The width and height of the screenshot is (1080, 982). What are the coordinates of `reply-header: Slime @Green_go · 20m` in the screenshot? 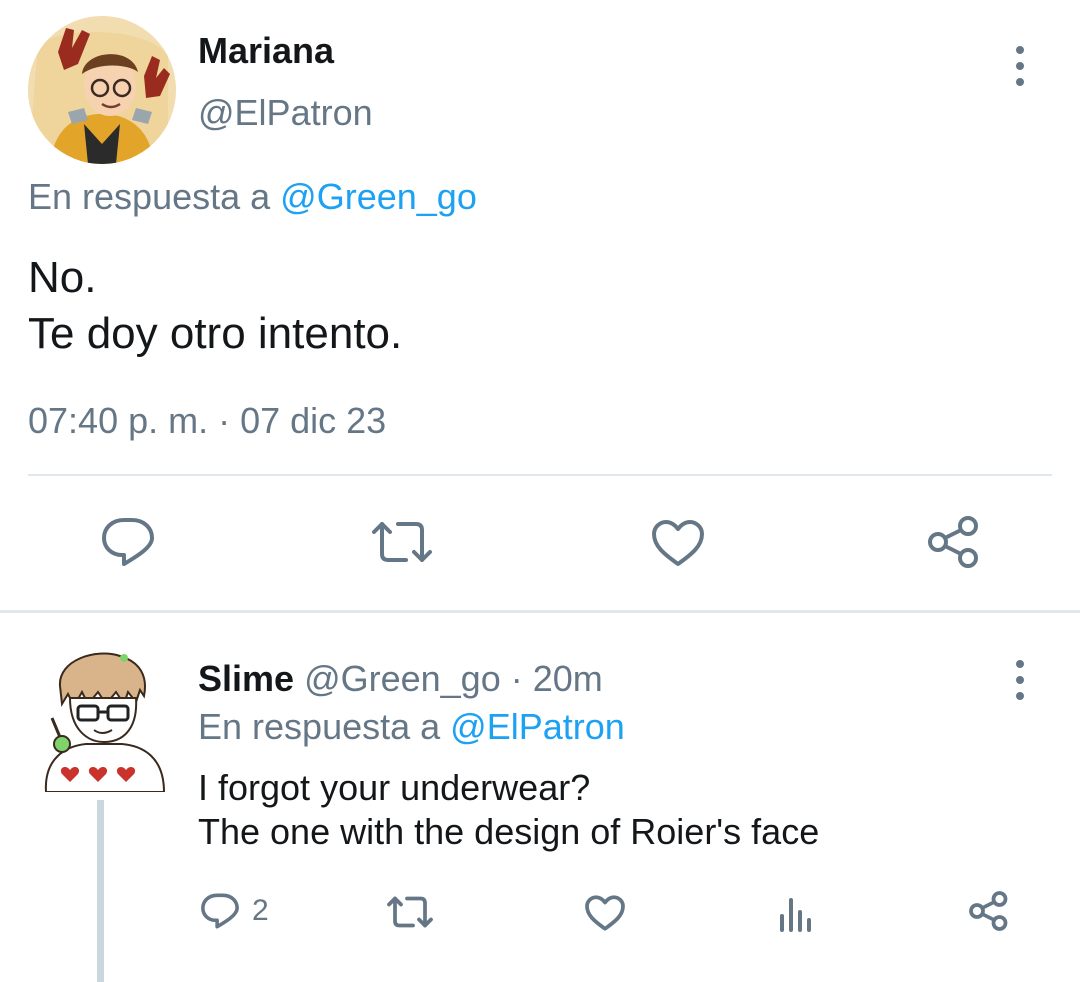 It's located at (400, 679).